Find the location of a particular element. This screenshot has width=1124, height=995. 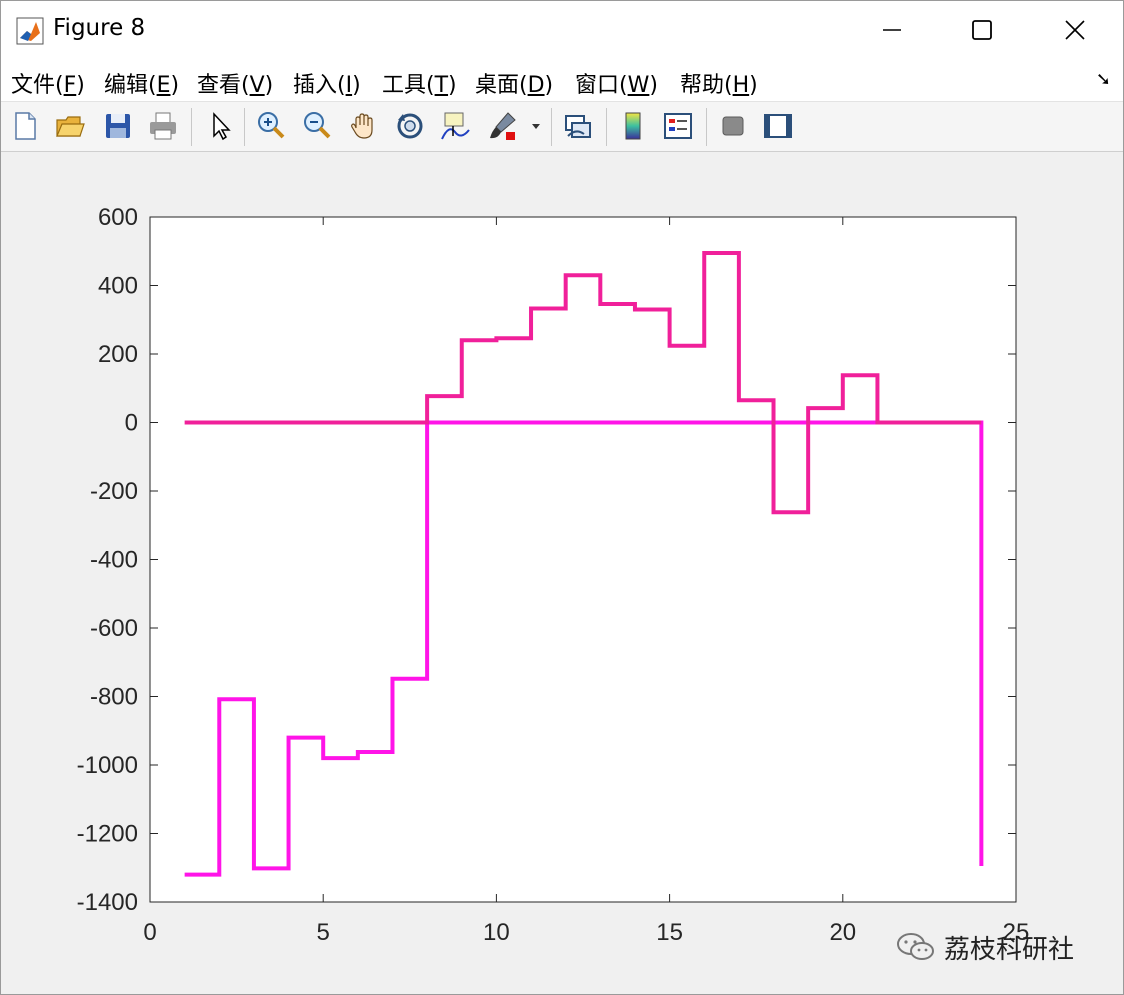

new-figure-icon is located at coordinates (25, 126).